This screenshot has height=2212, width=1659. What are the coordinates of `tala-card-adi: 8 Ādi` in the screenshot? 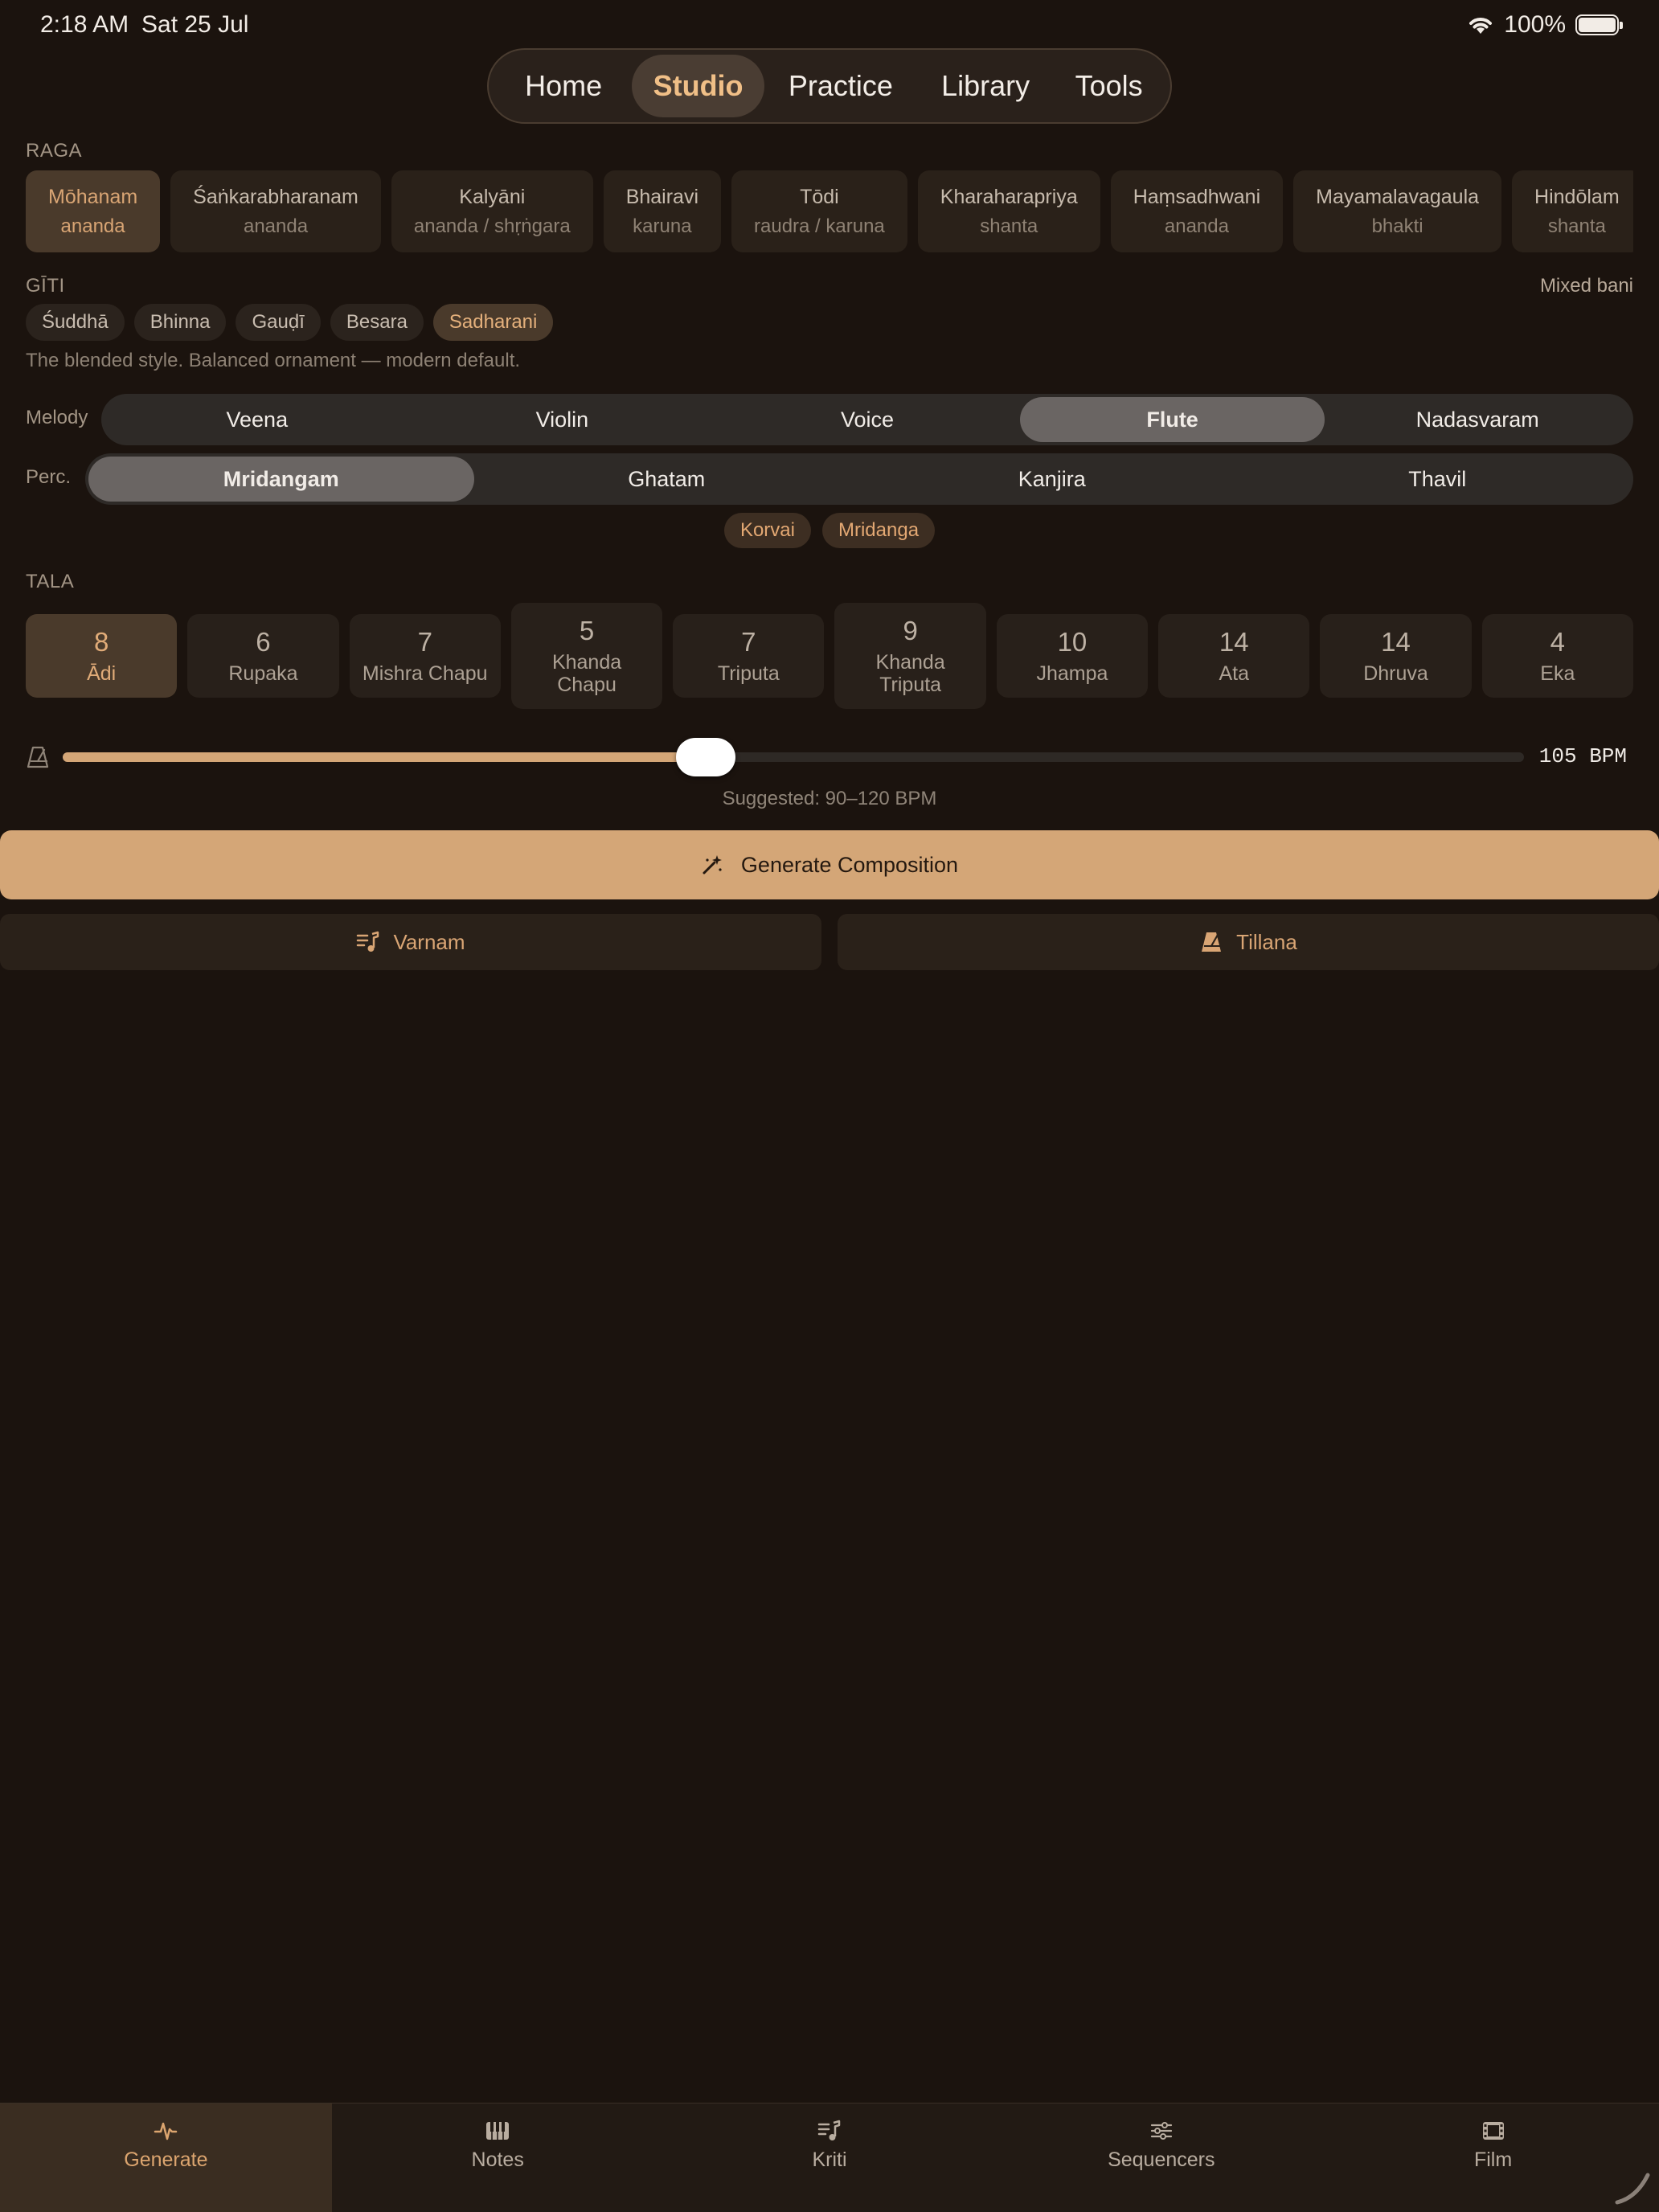 It's located at (102, 656).